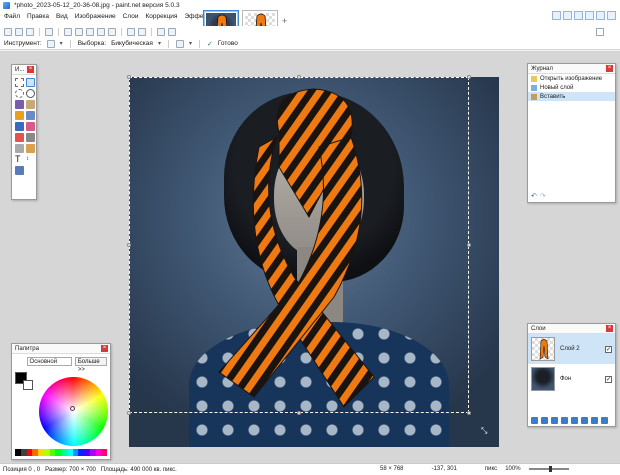  What do you see at coordinates (112, 32) in the screenshot?
I see `deselect-icon` at bounding box center [112, 32].